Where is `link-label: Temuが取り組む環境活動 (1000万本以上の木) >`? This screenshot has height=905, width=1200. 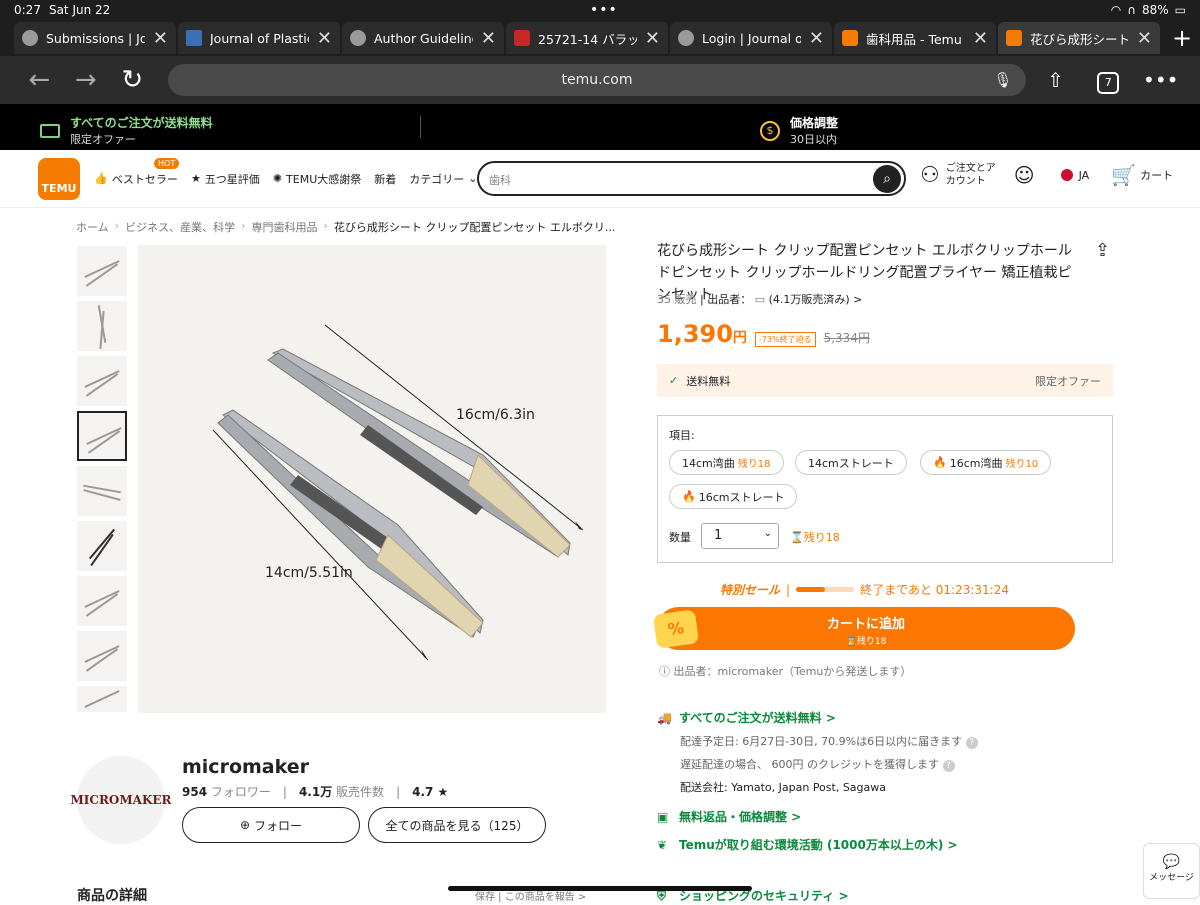 link-label: Temuが取り組む環境活動 (1000万本以上の木) > is located at coordinates (818, 845).